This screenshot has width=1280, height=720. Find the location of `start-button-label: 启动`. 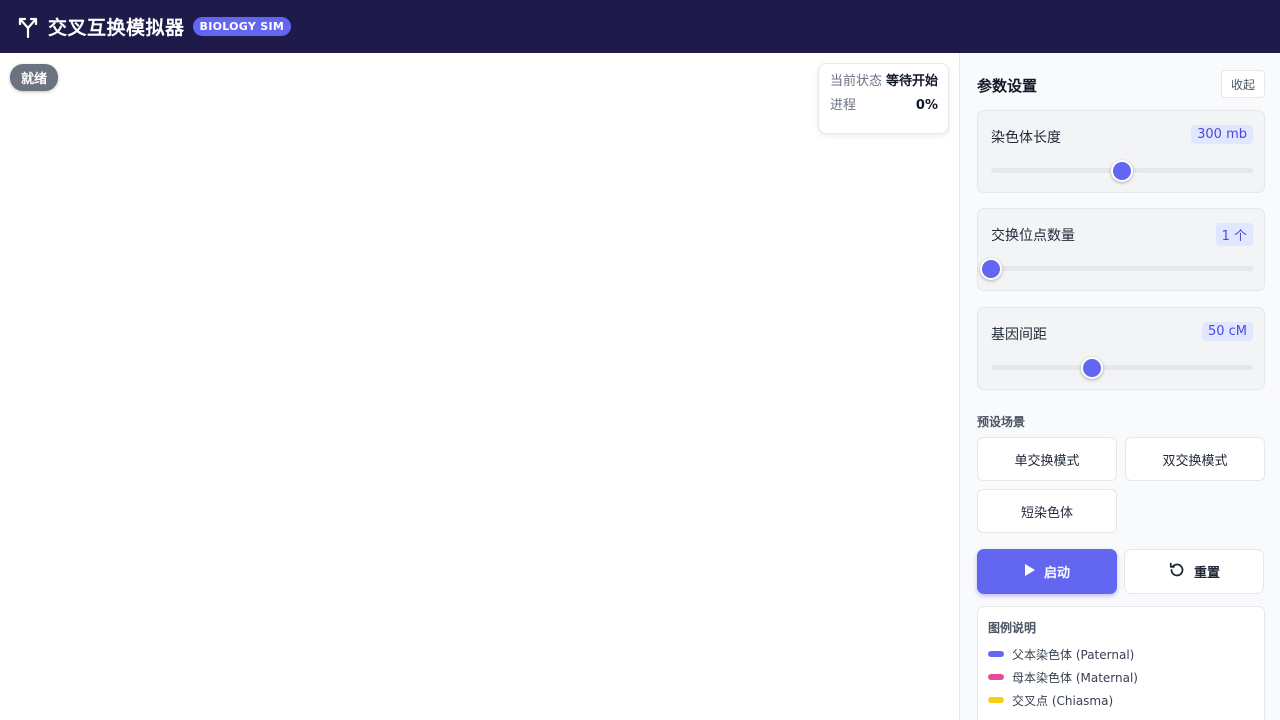

start-button-label: 启动 is located at coordinates (1056, 573).